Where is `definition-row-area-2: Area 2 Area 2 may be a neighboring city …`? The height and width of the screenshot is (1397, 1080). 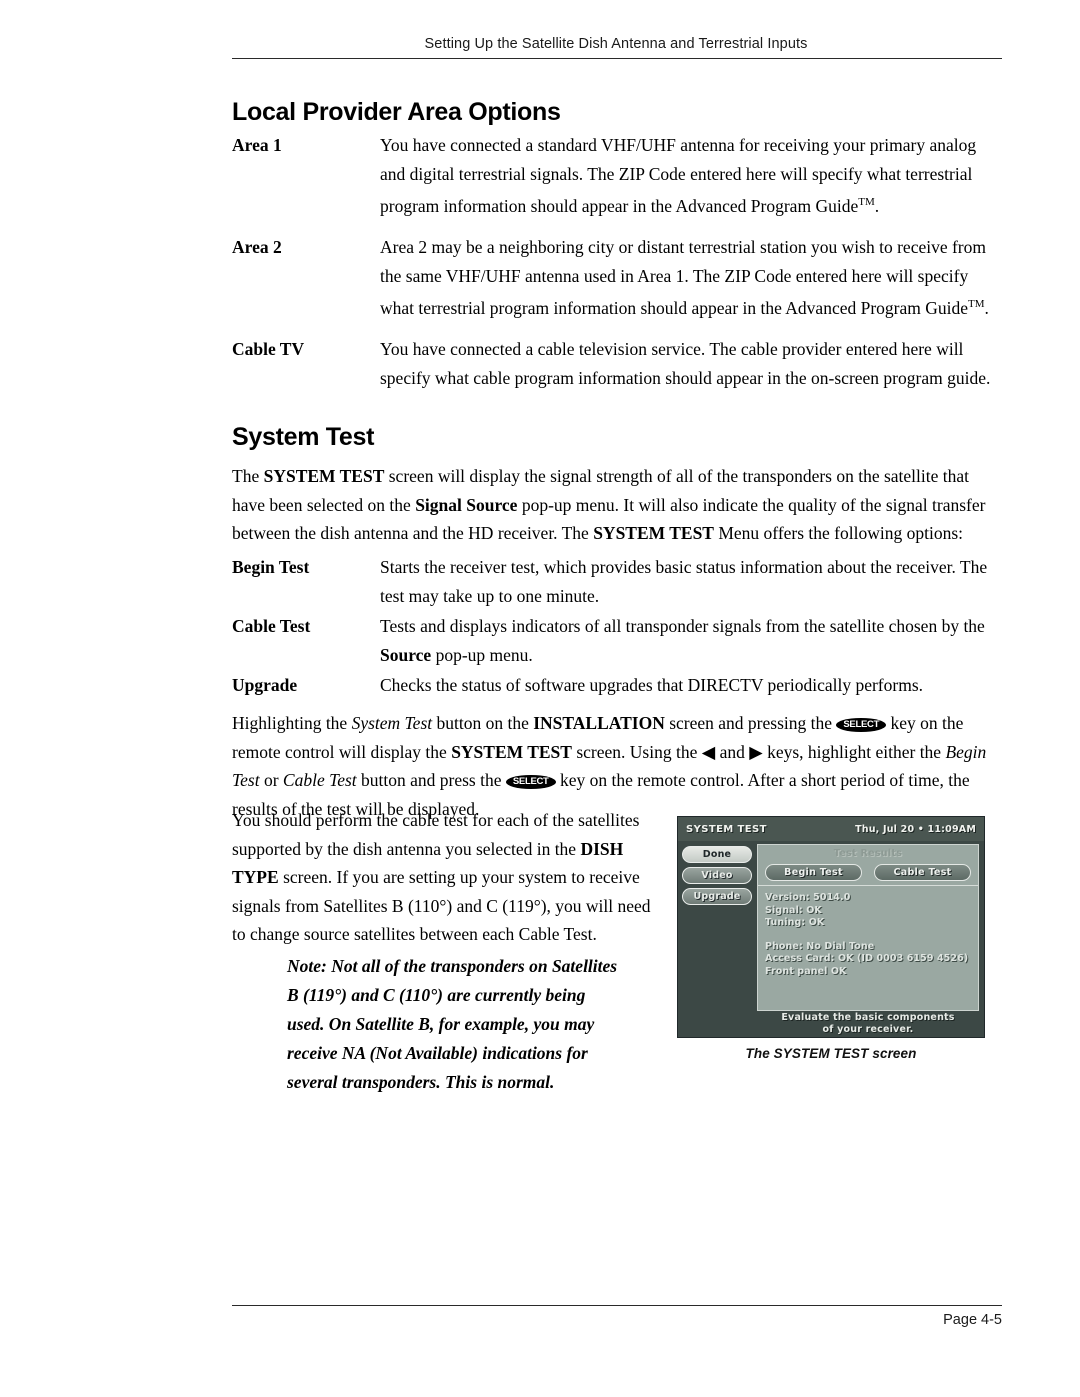 definition-row-area-2: Area 2 Area 2 may be a neighboring city … is located at coordinates (616, 277).